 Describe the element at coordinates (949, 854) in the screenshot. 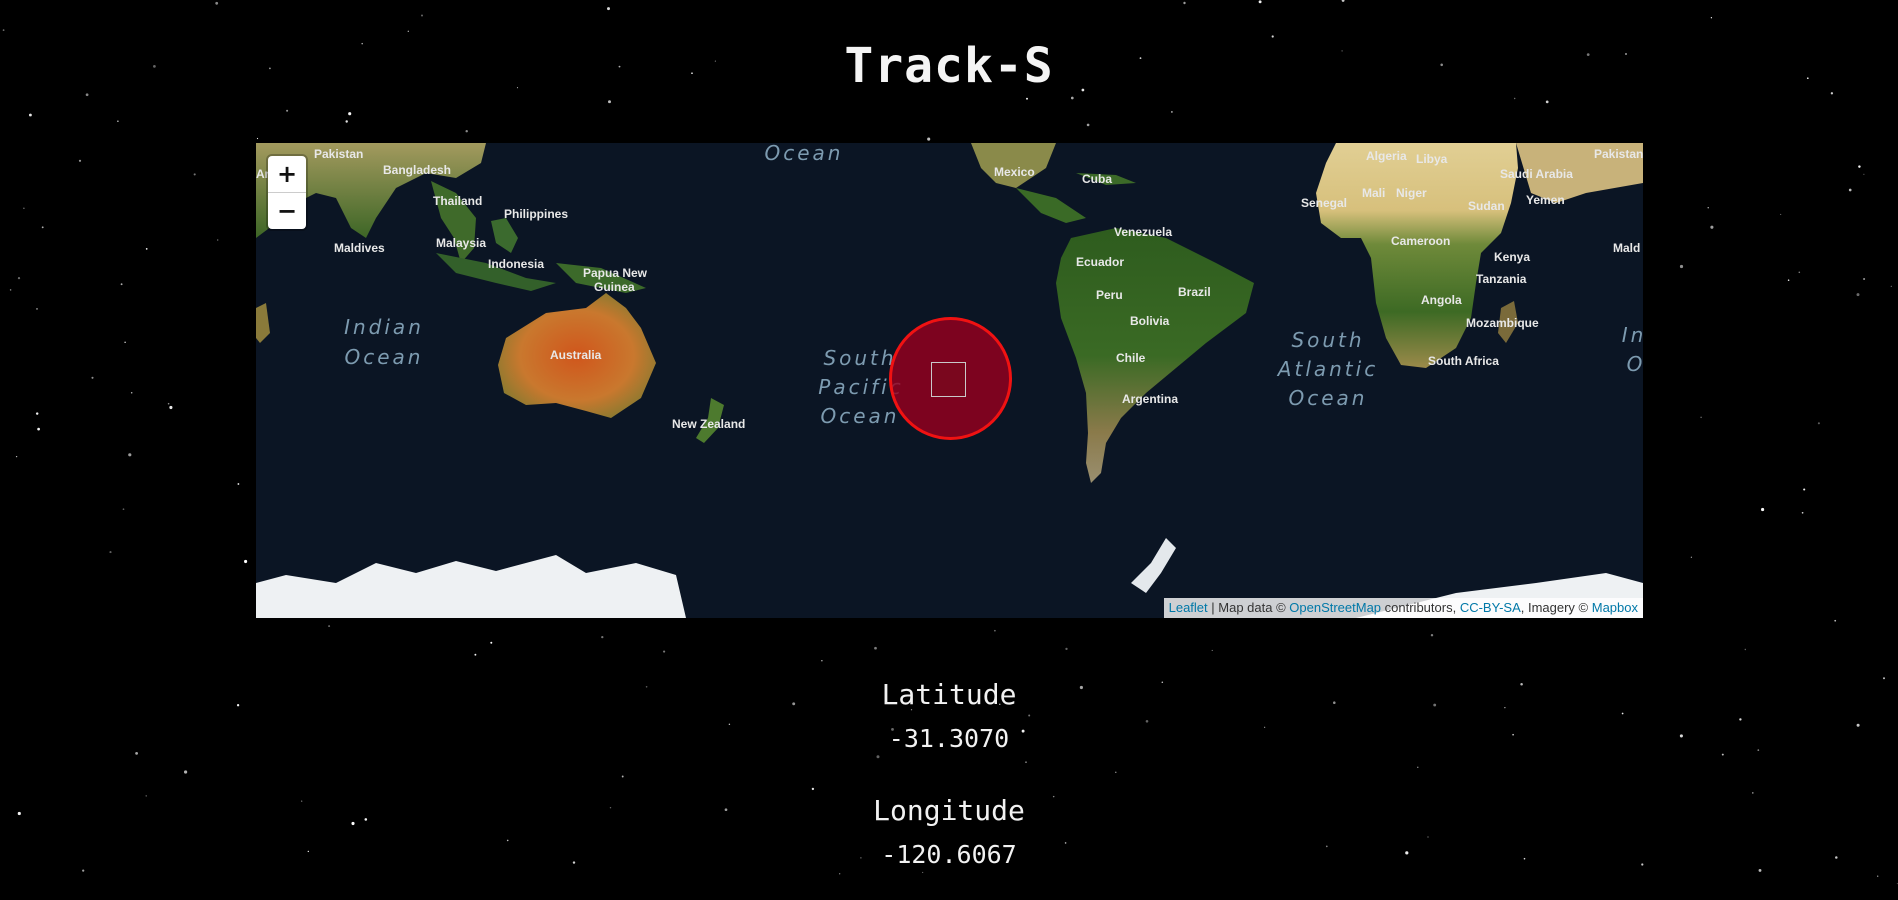

I see `longitude-value: -120.6067` at that location.